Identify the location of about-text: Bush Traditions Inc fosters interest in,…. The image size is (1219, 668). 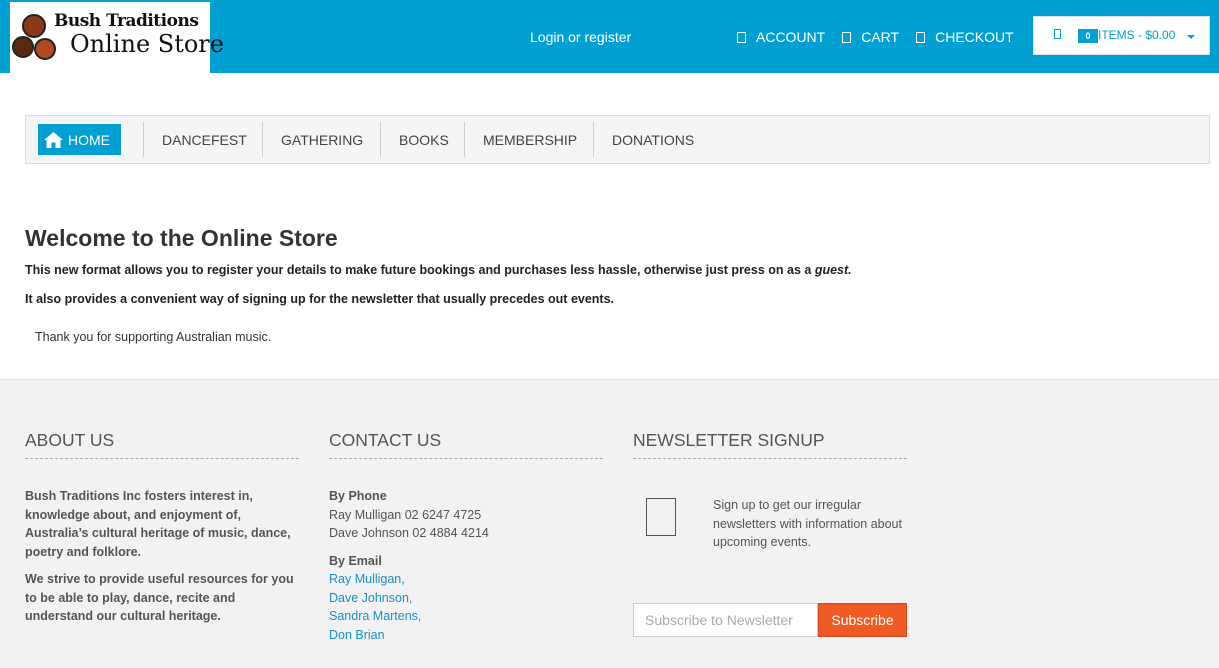
(162, 556).